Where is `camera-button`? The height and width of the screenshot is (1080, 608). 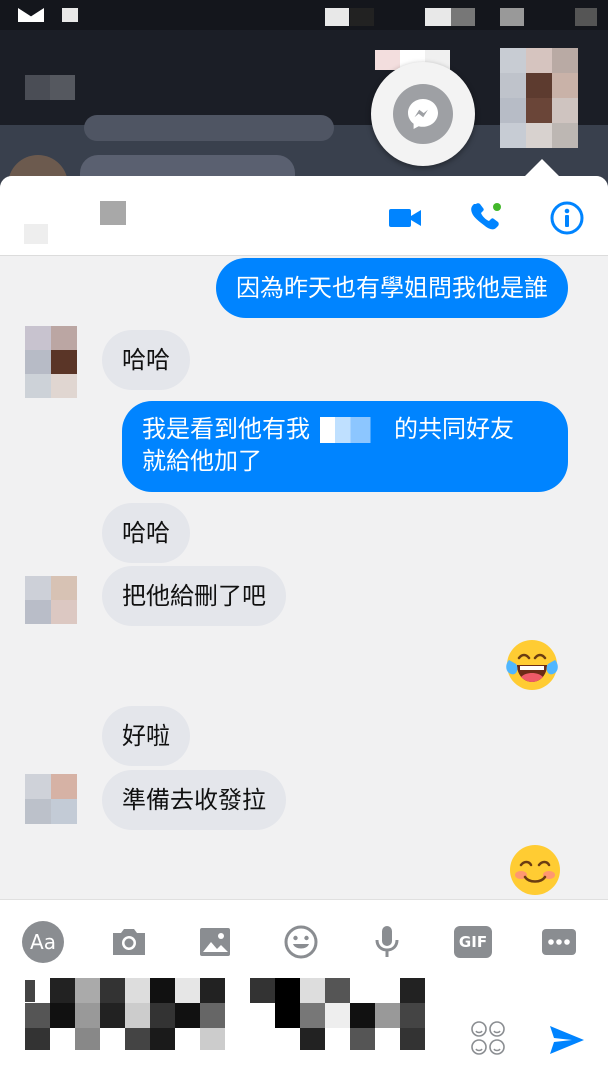 camera-button is located at coordinates (129, 942).